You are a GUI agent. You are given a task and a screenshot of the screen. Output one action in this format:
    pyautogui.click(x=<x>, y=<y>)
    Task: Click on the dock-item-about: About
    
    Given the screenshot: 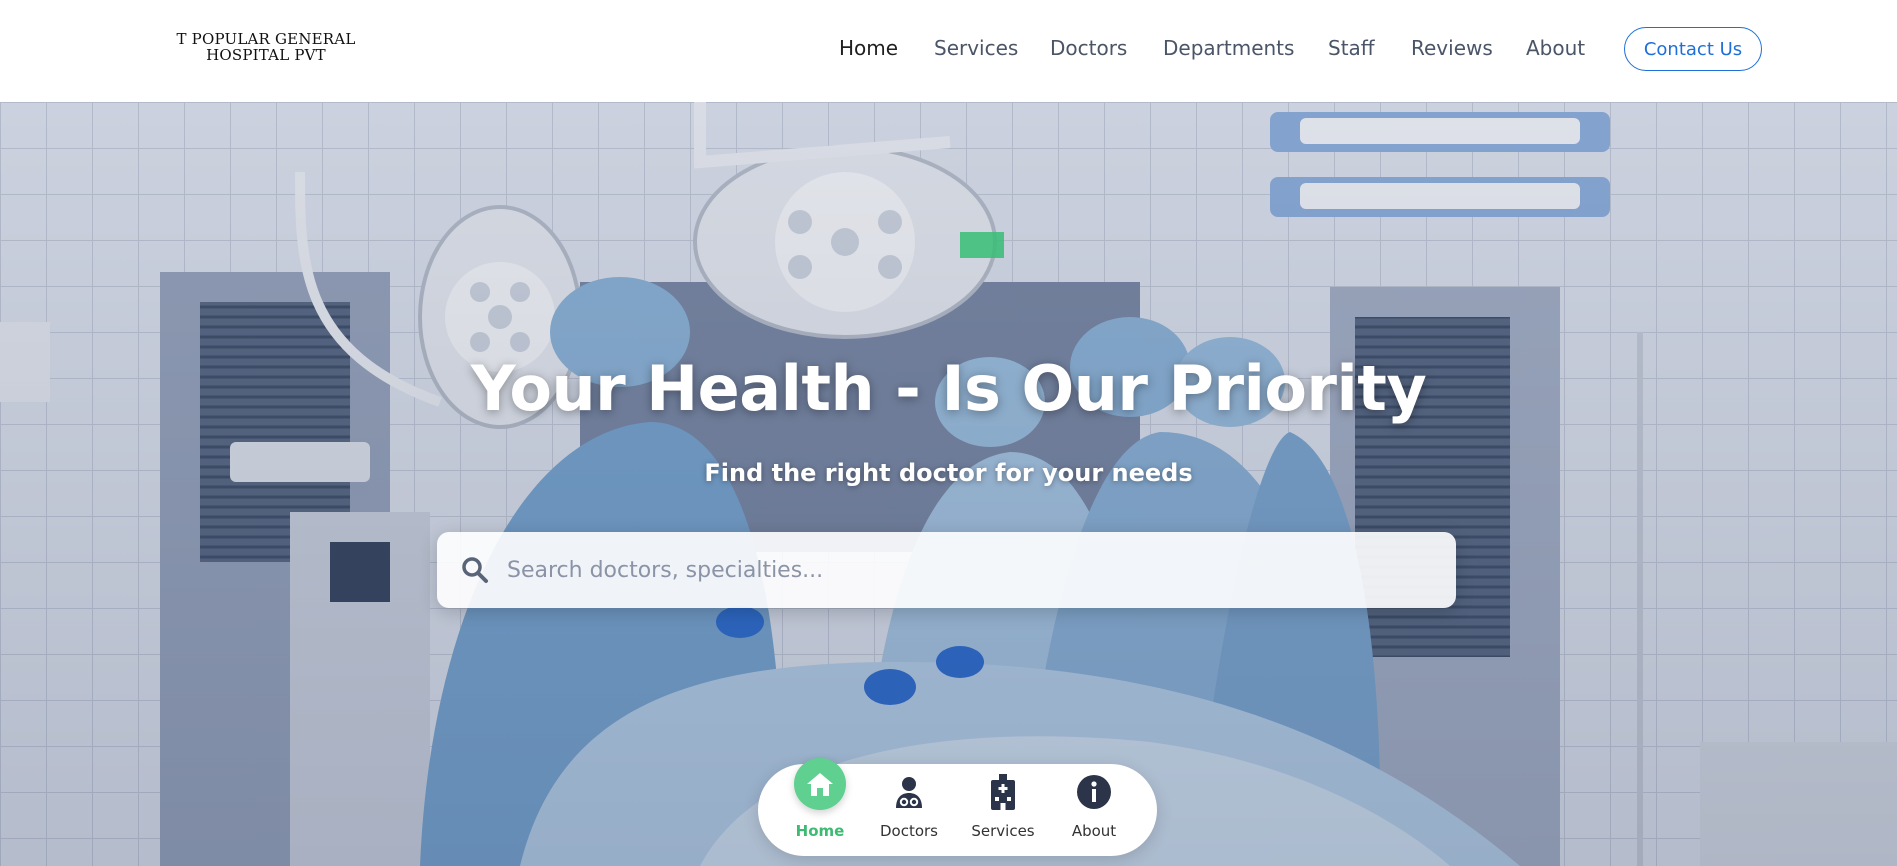 What is the action you would take?
    pyautogui.click(x=1094, y=810)
    